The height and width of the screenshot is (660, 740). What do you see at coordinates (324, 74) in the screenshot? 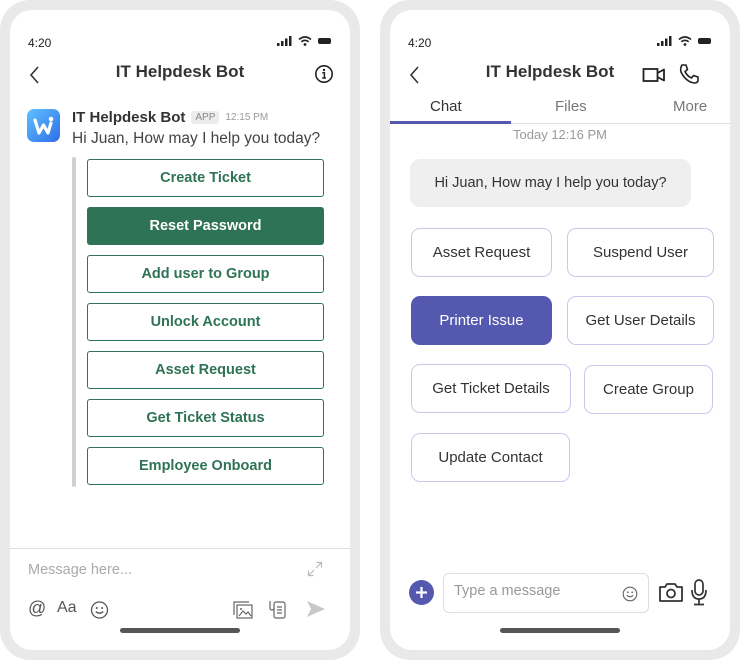
I see `info-icon` at bounding box center [324, 74].